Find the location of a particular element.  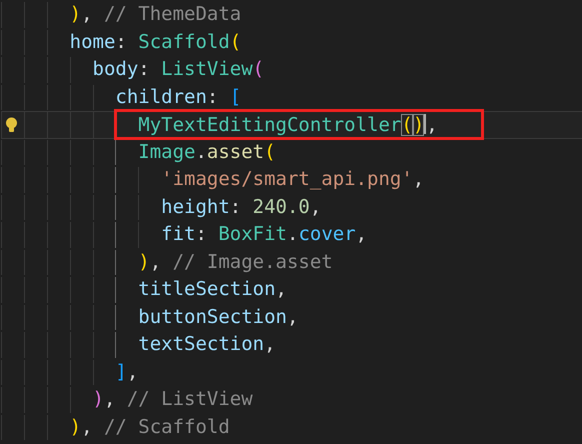

code-line: titleSection, is located at coordinates (212, 290).